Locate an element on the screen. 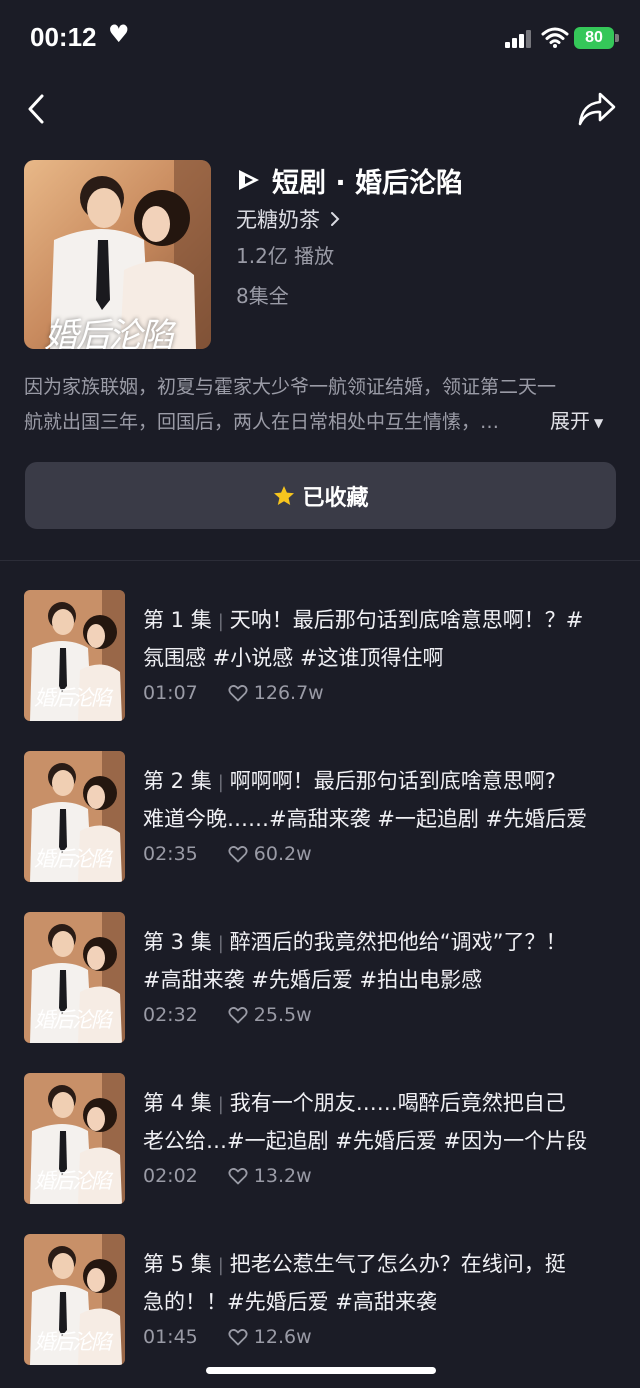  expand-button: 展开 ▼ is located at coordinates (576, 419).